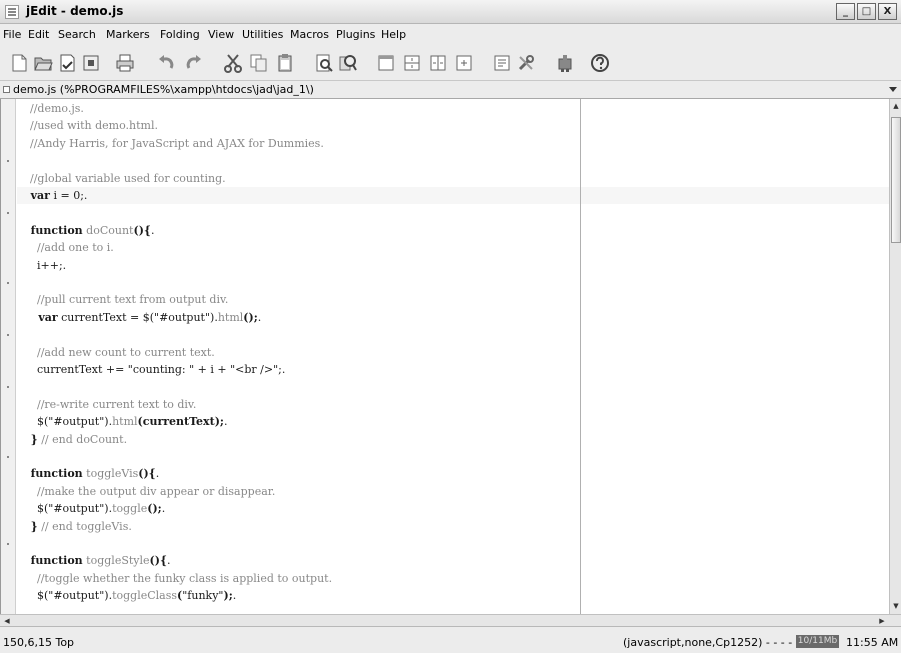 Image resolution: width=901 pixels, height=653 pixels. I want to click on code-line: //global variable used for counting., so click(124, 178).